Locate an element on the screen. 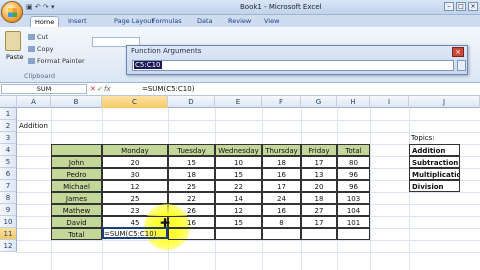  tab-insert: Insert is located at coordinates (77, 21).